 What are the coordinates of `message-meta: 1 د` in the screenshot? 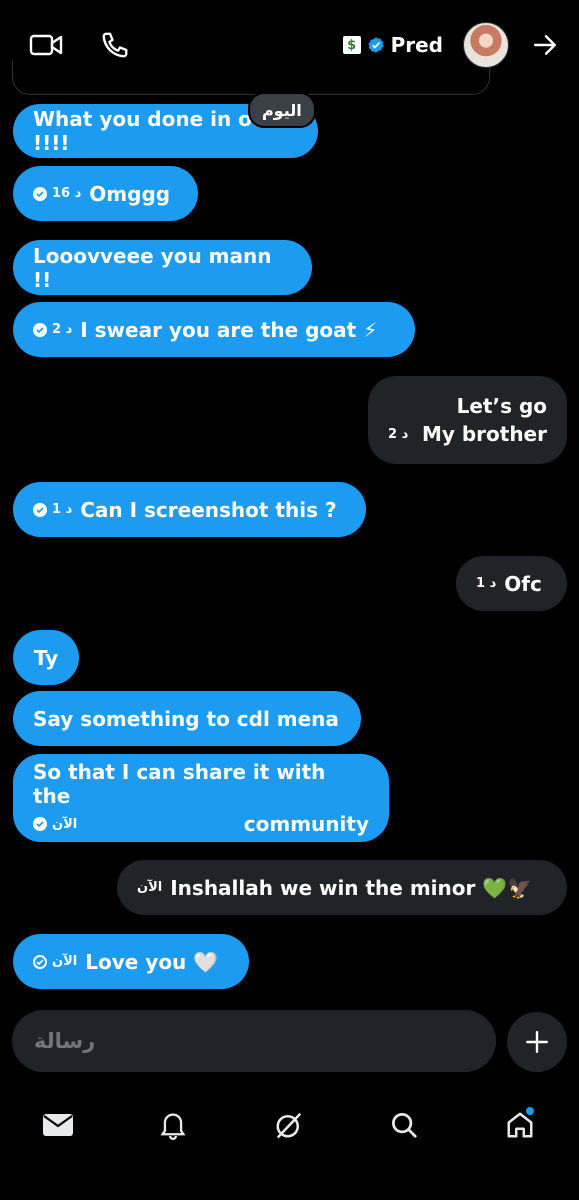 It's located at (52, 509).